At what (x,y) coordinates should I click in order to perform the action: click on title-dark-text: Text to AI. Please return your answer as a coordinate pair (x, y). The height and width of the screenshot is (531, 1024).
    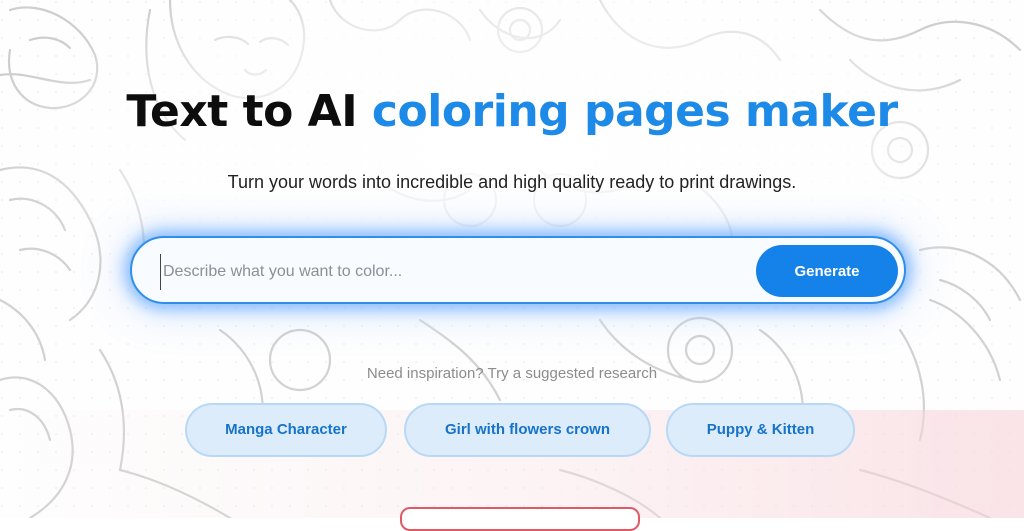
    Looking at the image, I should click on (242, 111).